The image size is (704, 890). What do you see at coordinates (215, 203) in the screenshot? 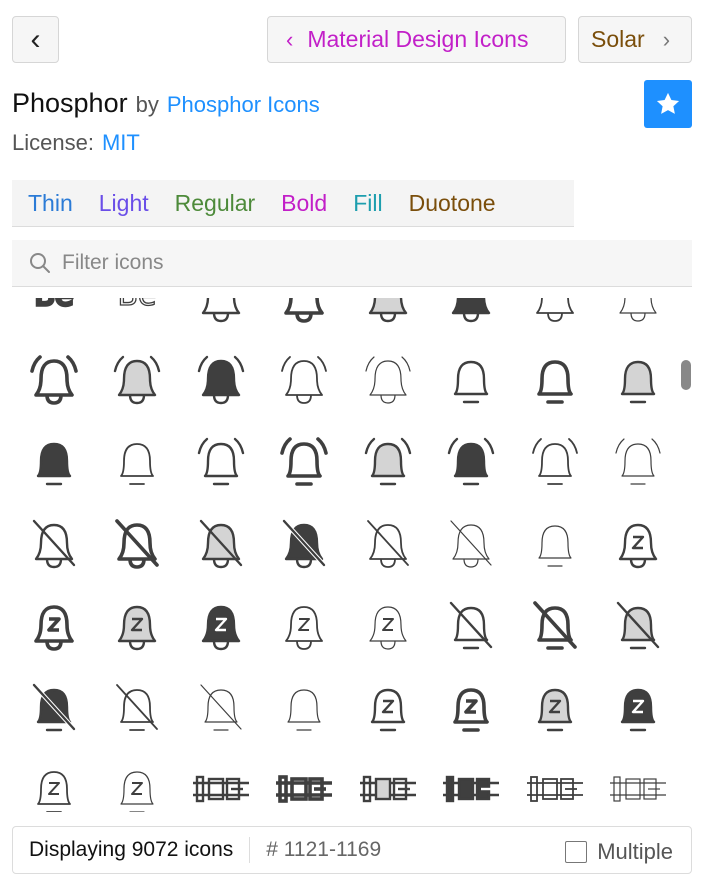
I see `tab-regular: Regular` at bounding box center [215, 203].